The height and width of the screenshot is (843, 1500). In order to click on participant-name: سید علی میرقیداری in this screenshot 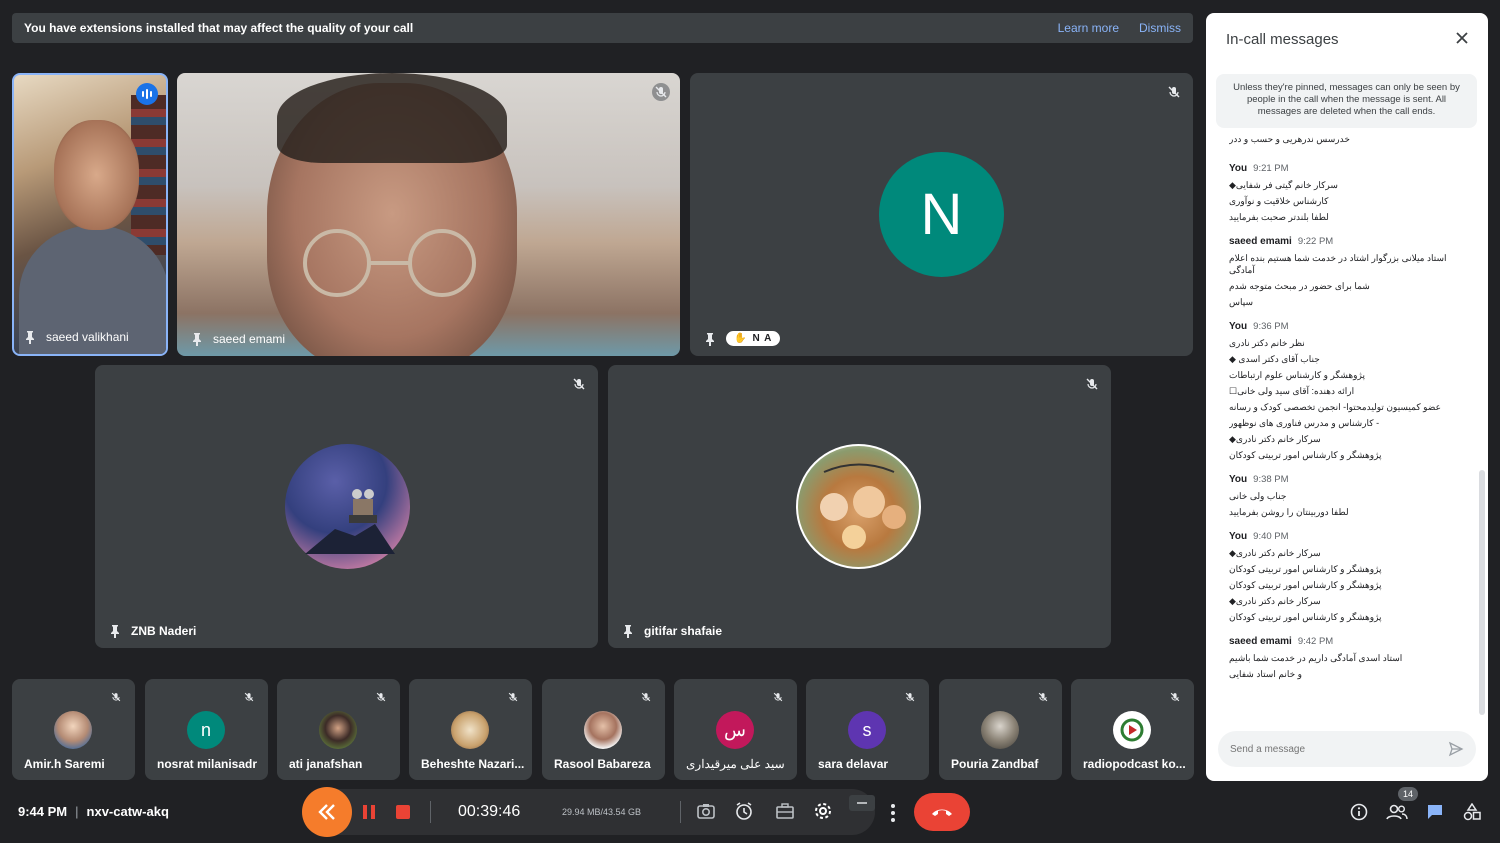, I will do `click(735, 764)`.